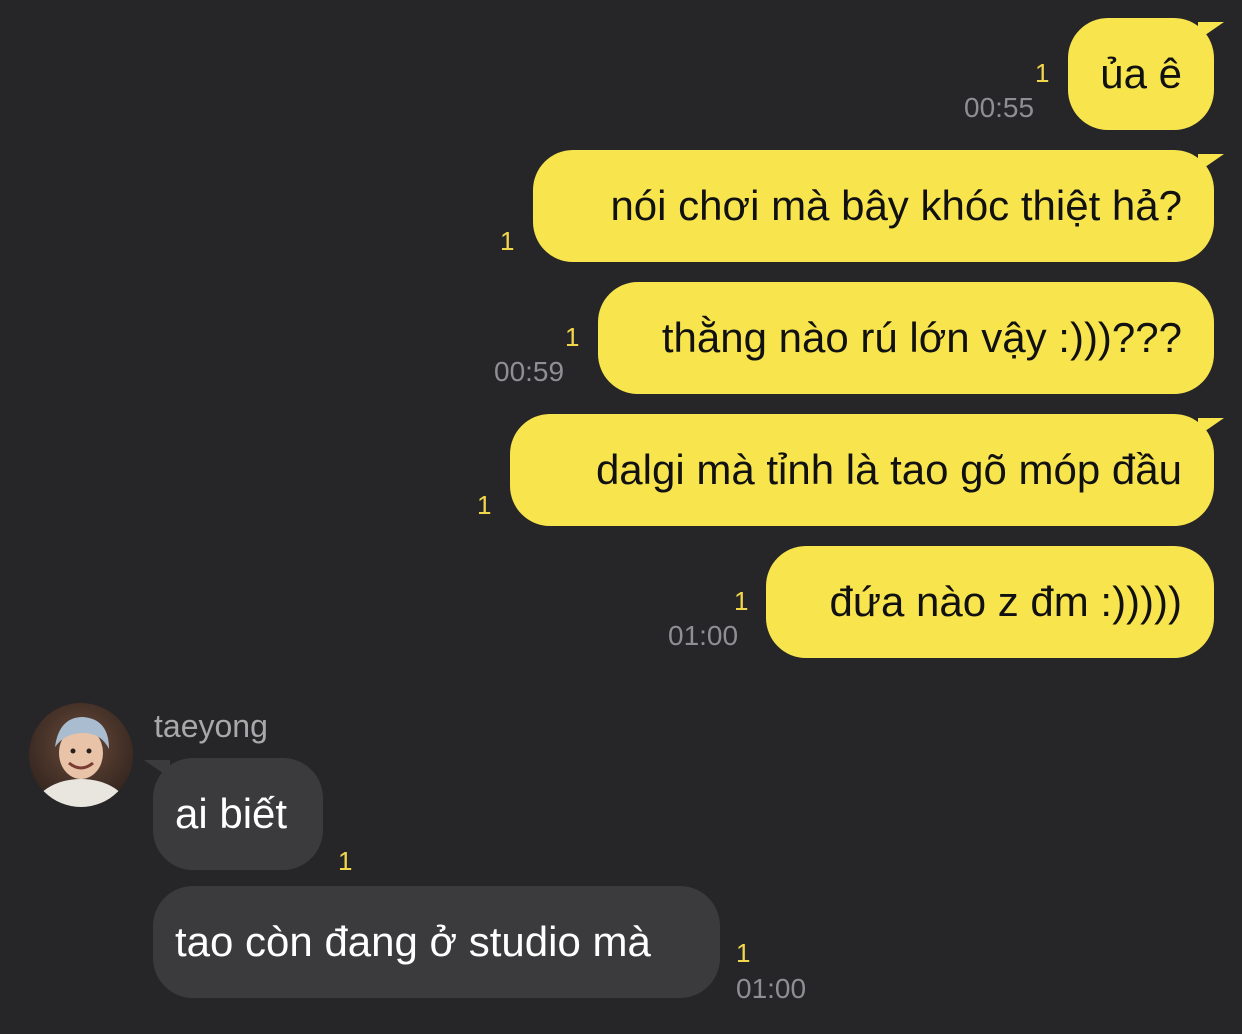 This screenshot has width=1242, height=1034. I want to click on message-bubble-sent: thằng nào rú lớn vậy :)))???, so click(906, 338).